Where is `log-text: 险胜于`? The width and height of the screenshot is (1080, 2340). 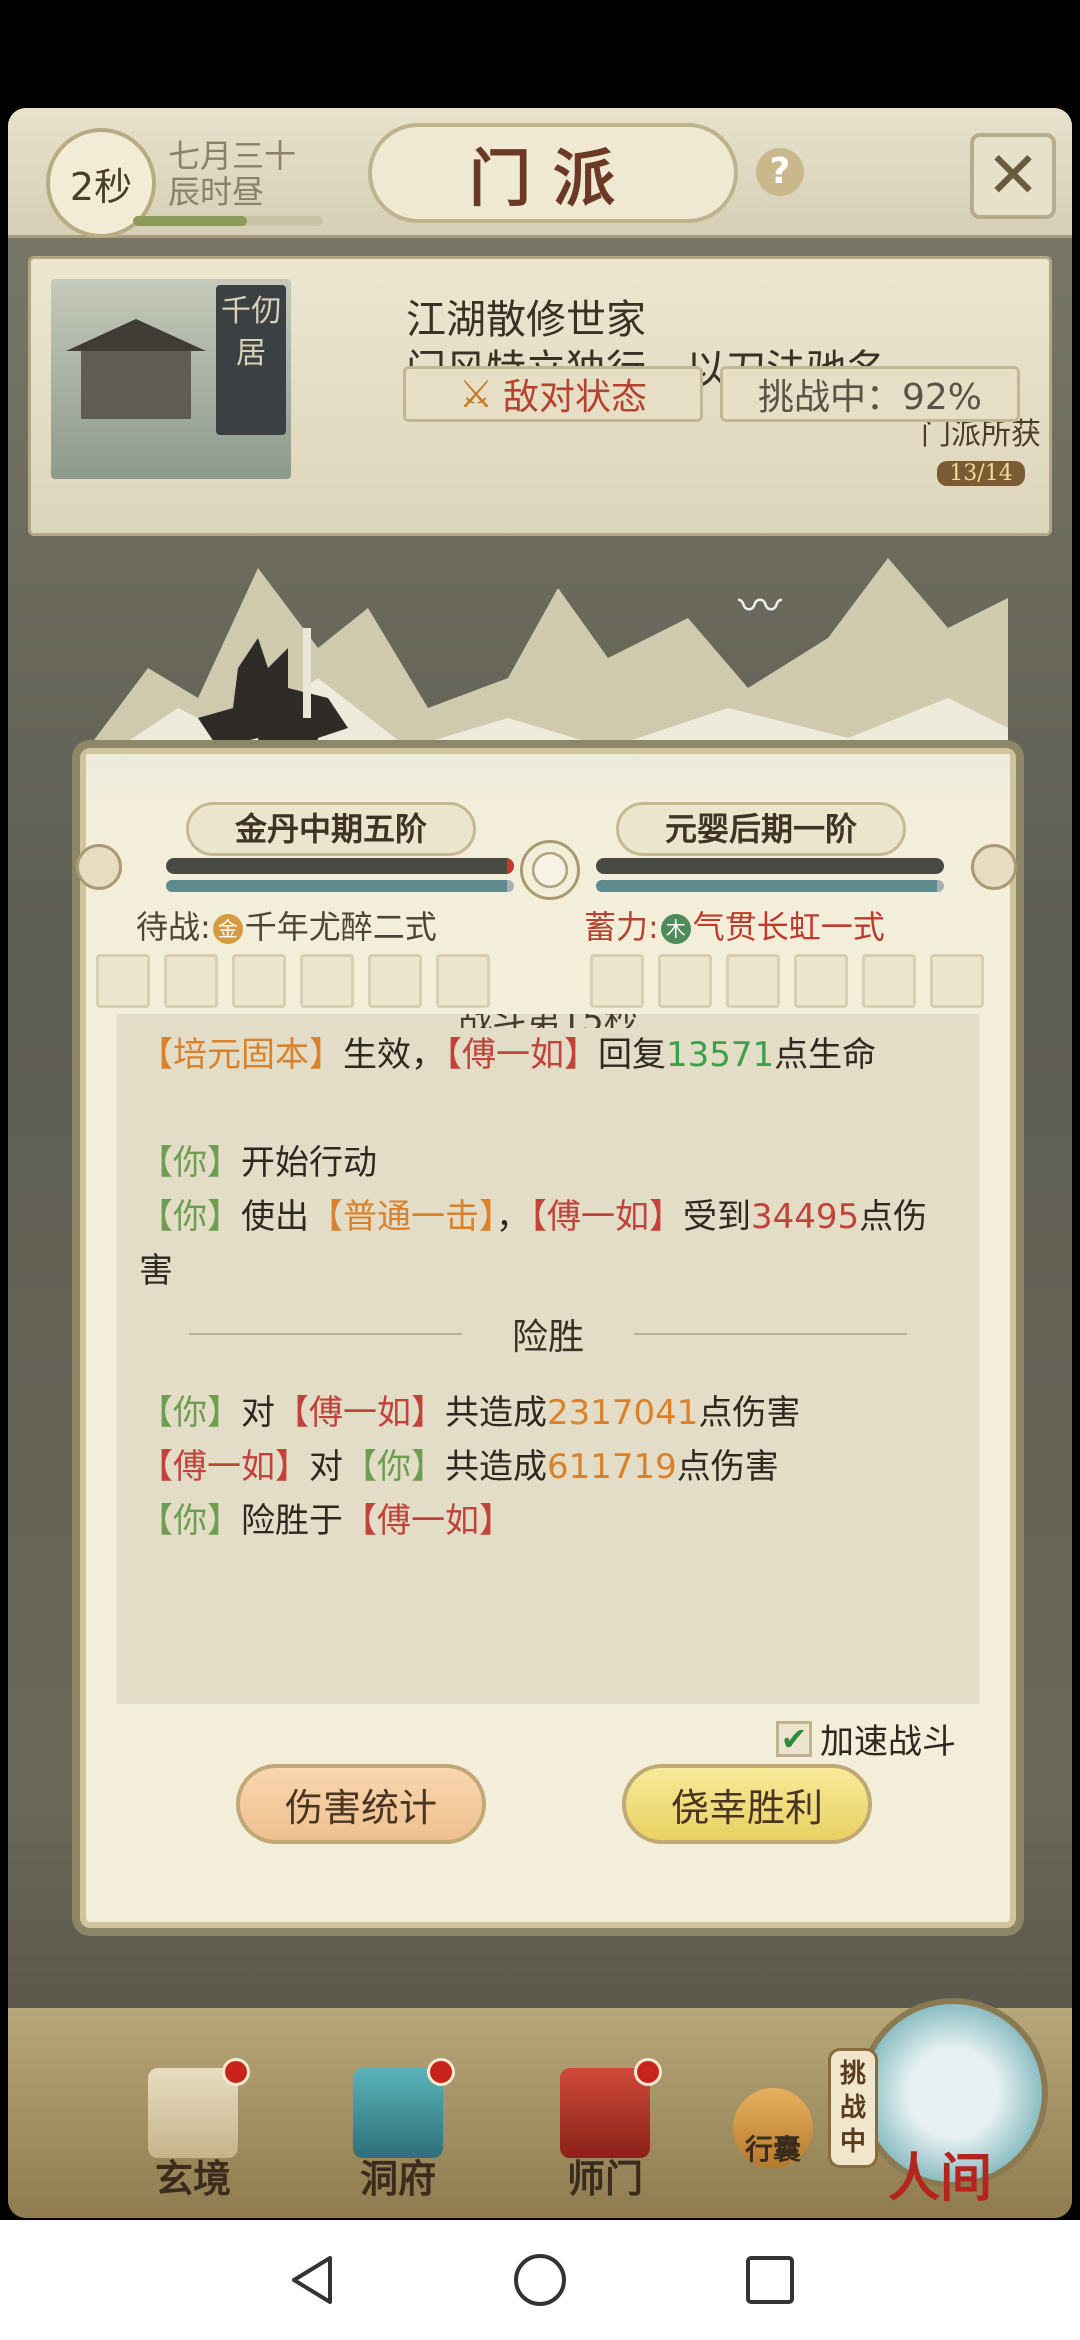
log-text: 险胜于 is located at coordinates (292, 1521).